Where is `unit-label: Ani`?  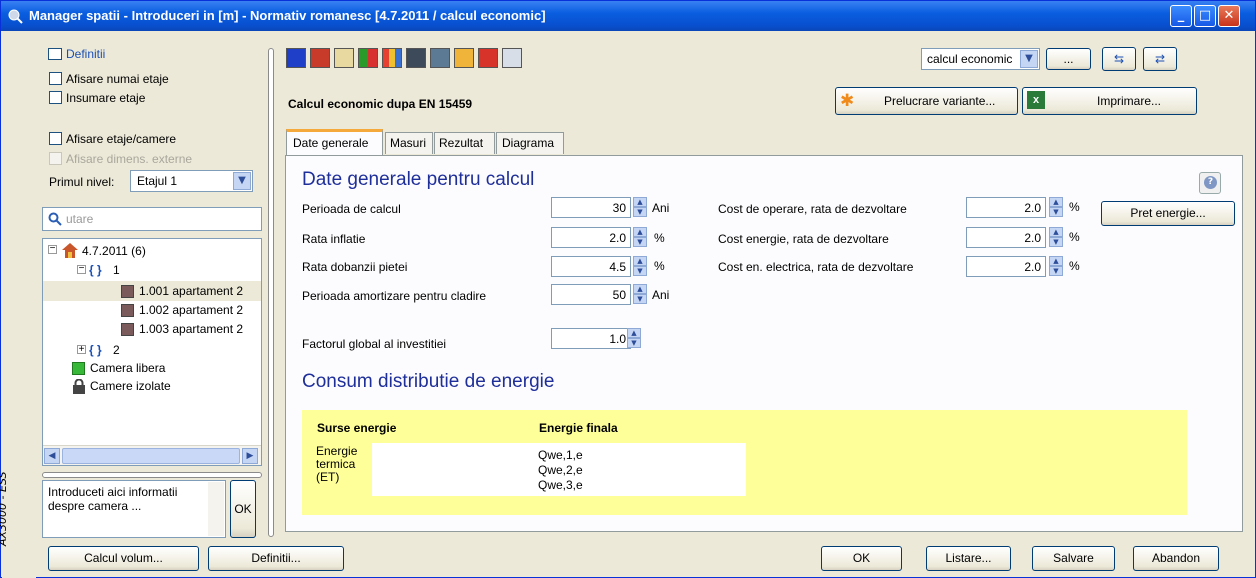
unit-label: Ani is located at coordinates (661, 208).